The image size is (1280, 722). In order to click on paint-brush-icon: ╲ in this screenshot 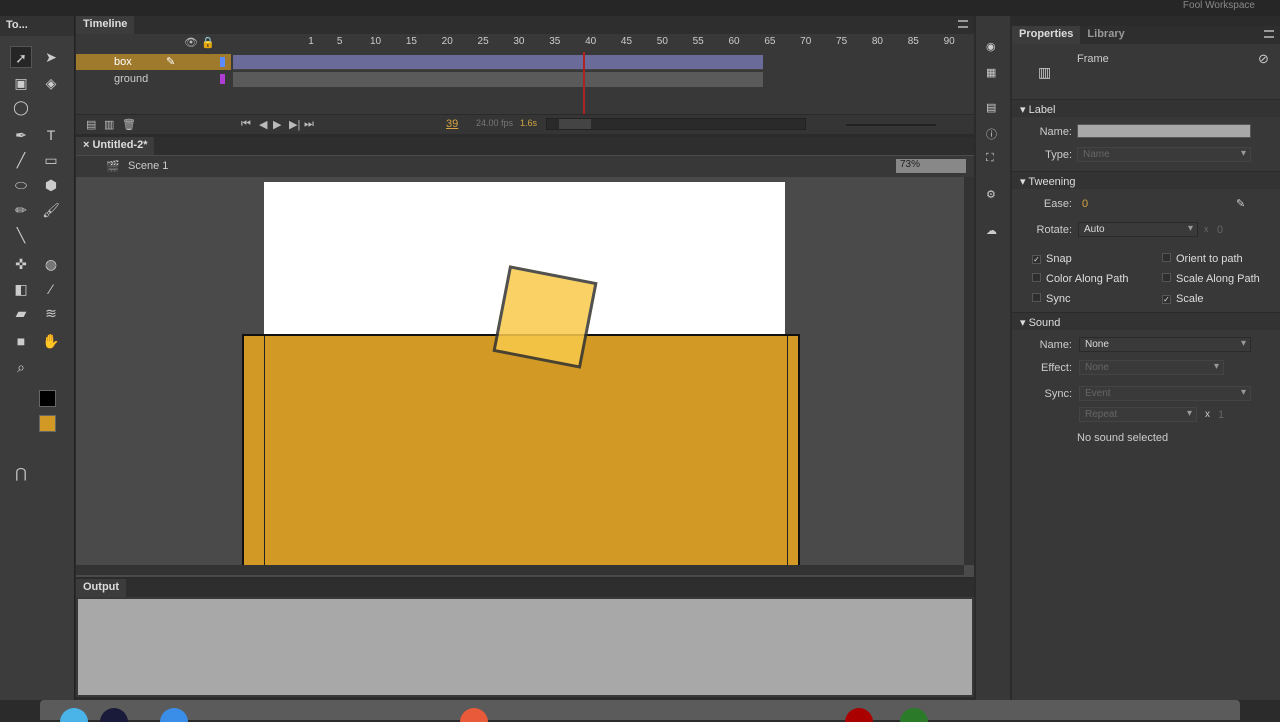, I will do `click(21, 235)`.